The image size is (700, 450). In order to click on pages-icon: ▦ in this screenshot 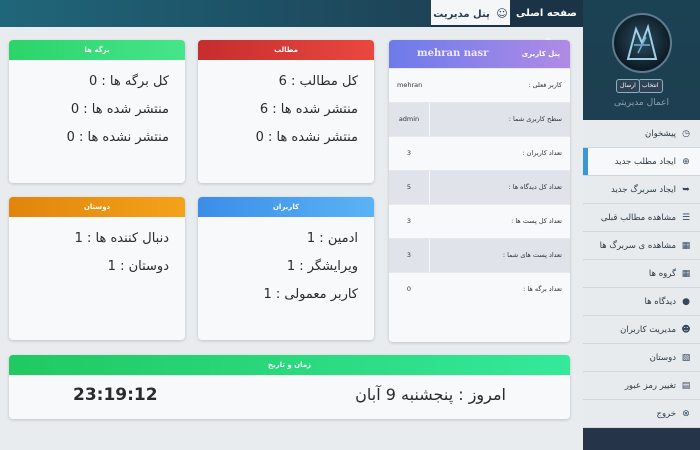, I will do `click(686, 246)`.